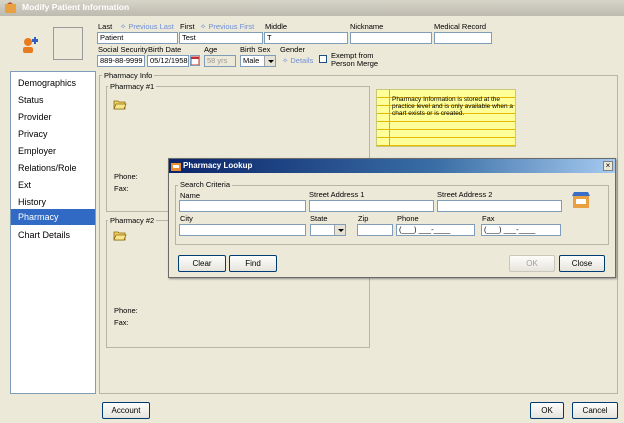 The height and width of the screenshot is (423, 624). I want to click on calendar-button, so click(195, 60).